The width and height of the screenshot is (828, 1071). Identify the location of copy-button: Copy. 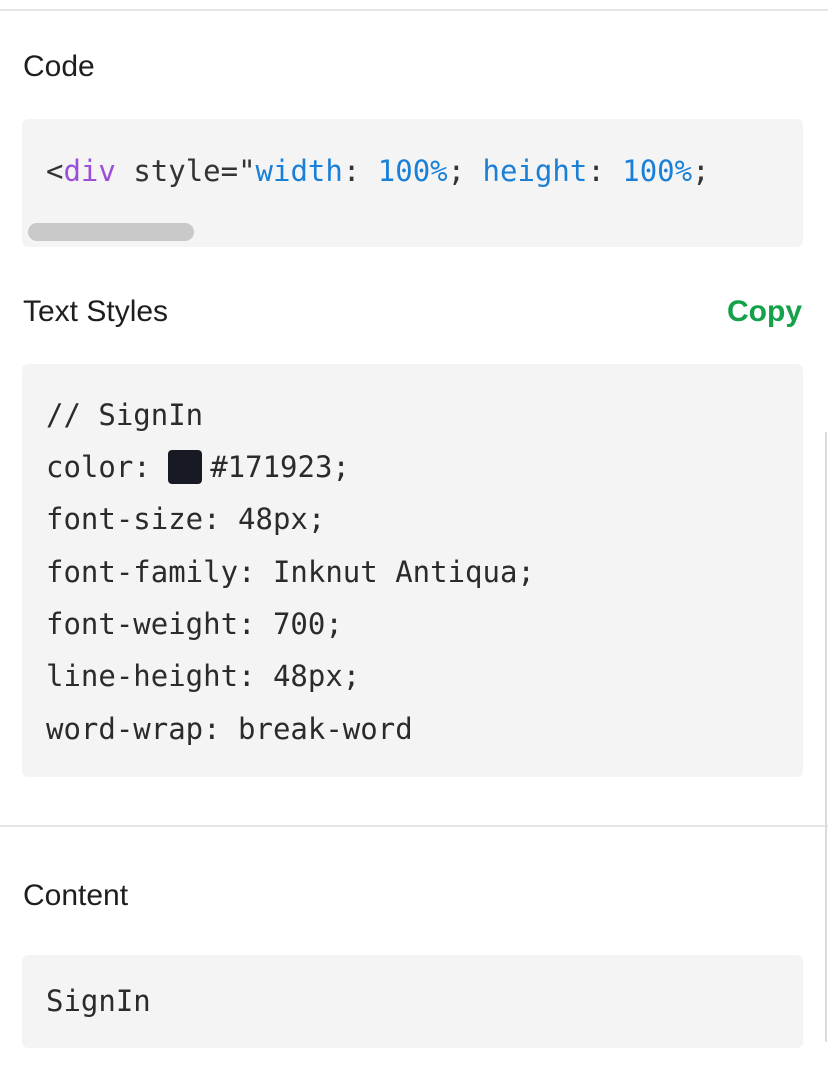
(764, 312).